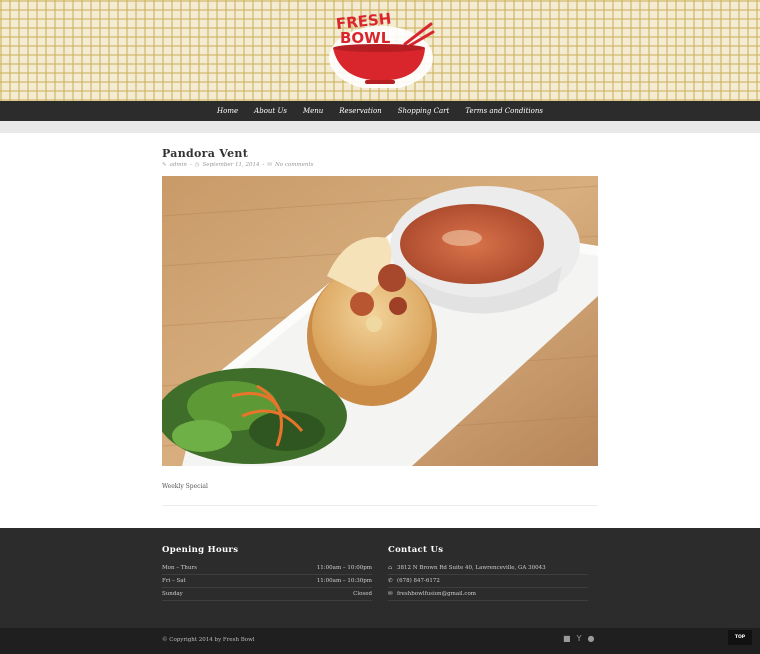 The width and height of the screenshot is (760, 654). I want to click on nav-item-menu: Menu, so click(313, 111).